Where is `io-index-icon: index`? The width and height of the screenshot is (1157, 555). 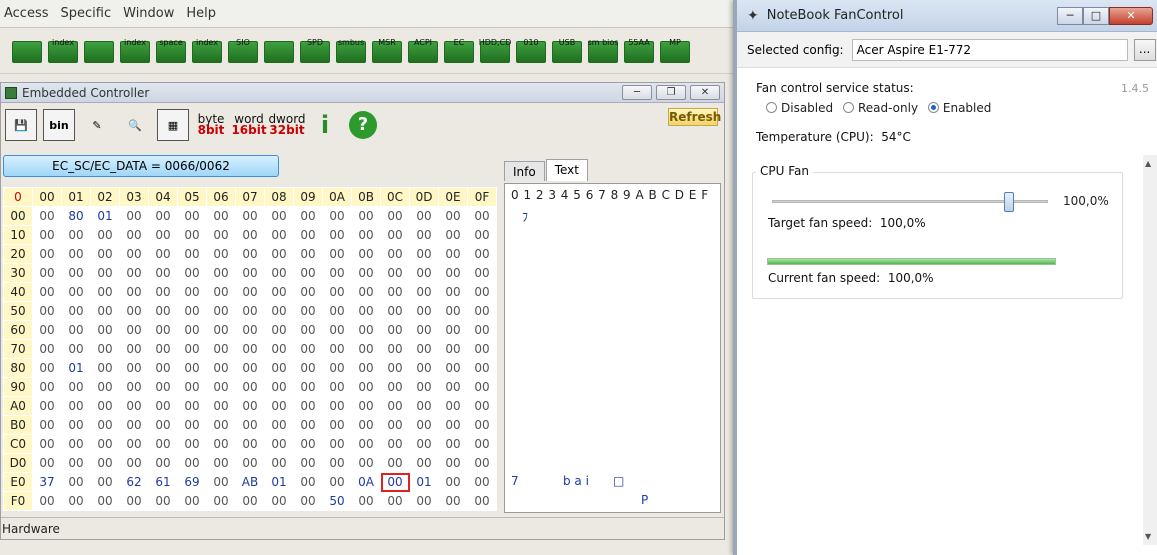
io-index-icon: index is located at coordinates (207, 52).